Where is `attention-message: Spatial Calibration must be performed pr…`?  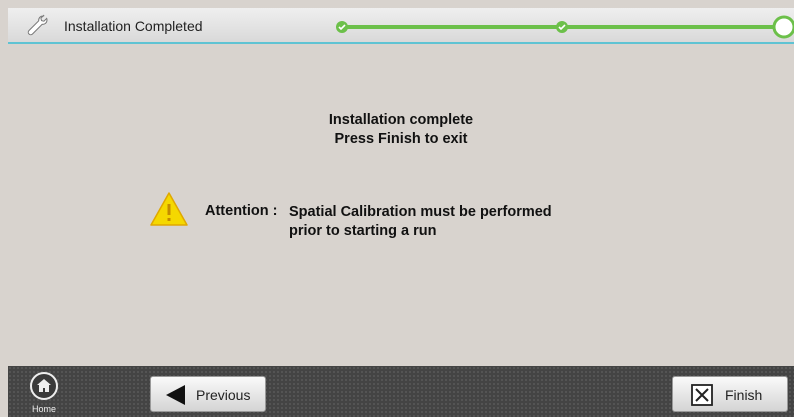
attention-message: Spatial Calibration must be performed pr… is located at coordinates (469, 222).